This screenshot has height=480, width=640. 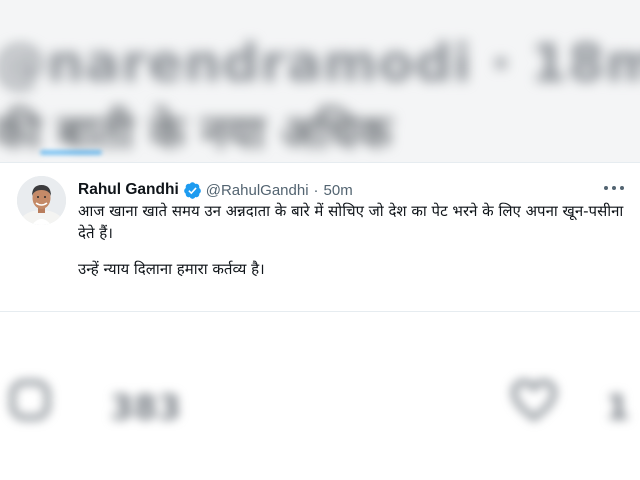 I want to click on avatar, so click(x=41, y=200).